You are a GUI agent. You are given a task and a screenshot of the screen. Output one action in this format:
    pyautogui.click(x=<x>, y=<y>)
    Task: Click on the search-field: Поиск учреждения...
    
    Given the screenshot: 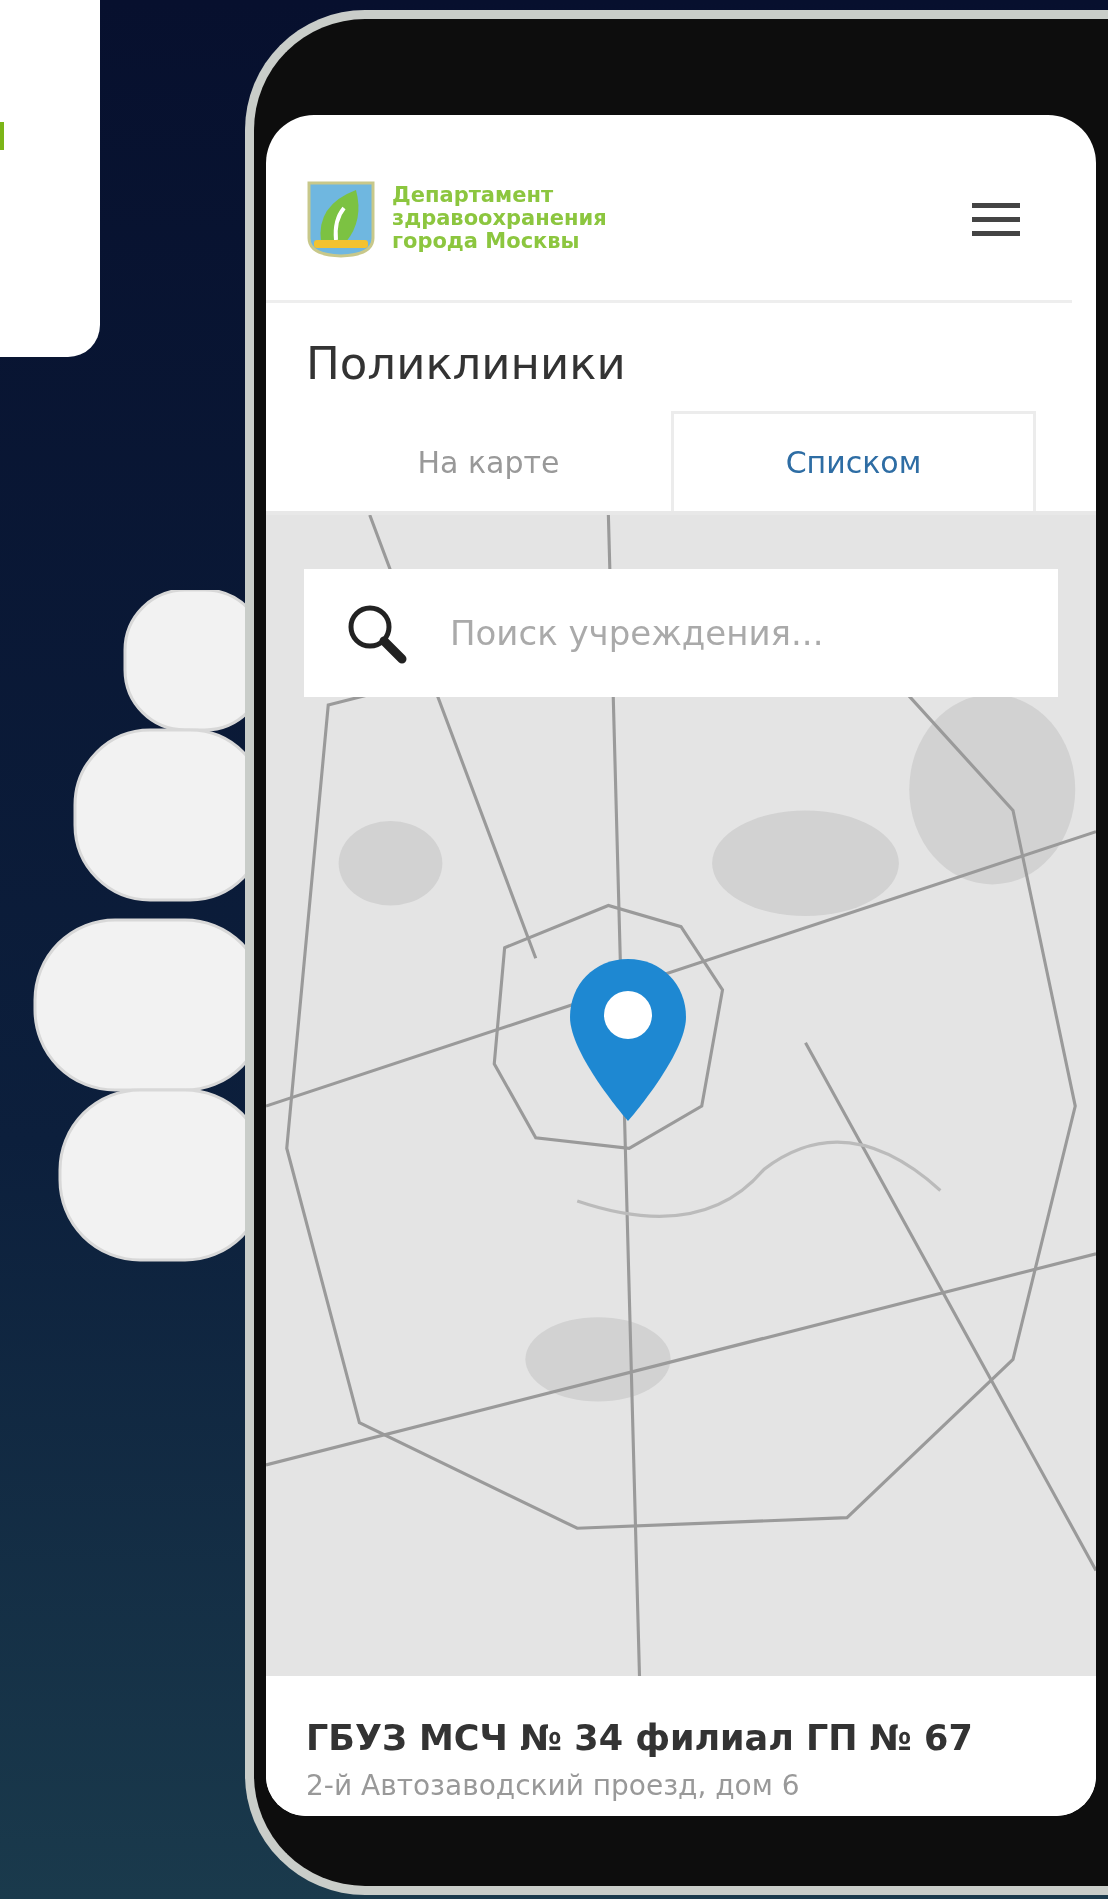 What is the action you would take?
    pyautogui.click(x=681, y=633)
    